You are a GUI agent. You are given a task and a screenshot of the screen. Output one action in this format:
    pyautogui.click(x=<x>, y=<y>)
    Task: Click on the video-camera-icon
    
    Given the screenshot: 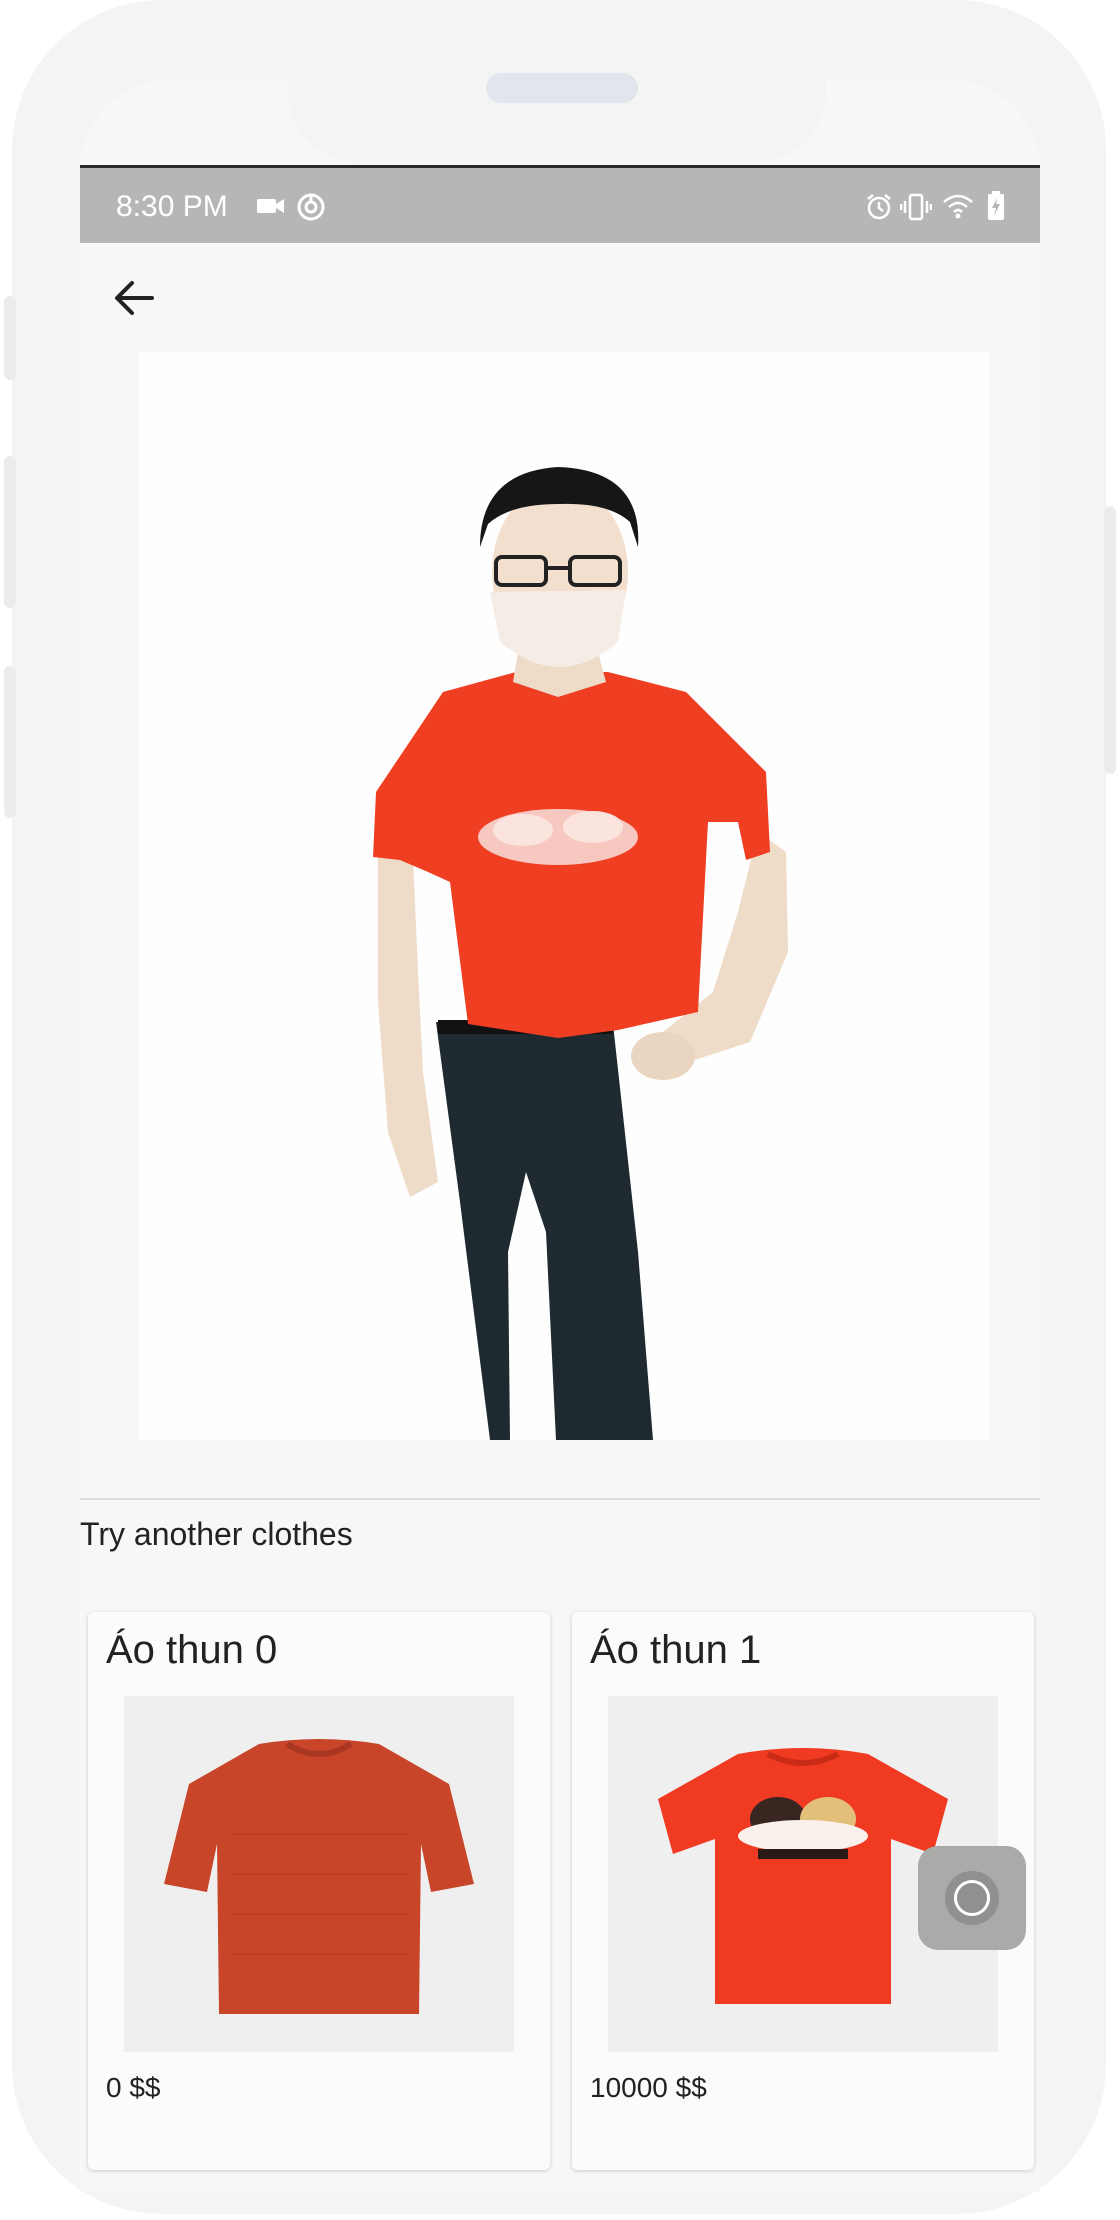 What is the action you would take?
    pyautogui.click(x=271, y=208)
    